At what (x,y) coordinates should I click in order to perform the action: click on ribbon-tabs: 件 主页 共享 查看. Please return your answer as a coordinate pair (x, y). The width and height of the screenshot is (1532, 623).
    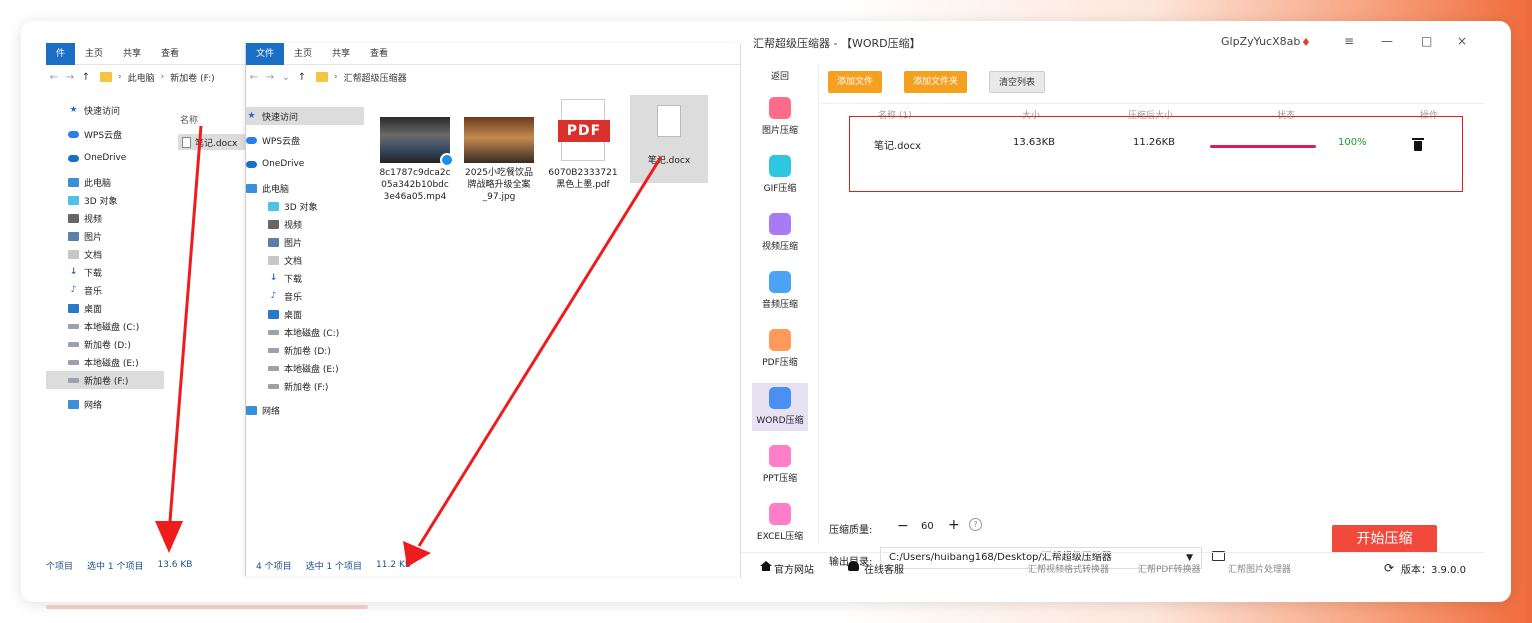
    Looking at the image, I should click on (148, 54).